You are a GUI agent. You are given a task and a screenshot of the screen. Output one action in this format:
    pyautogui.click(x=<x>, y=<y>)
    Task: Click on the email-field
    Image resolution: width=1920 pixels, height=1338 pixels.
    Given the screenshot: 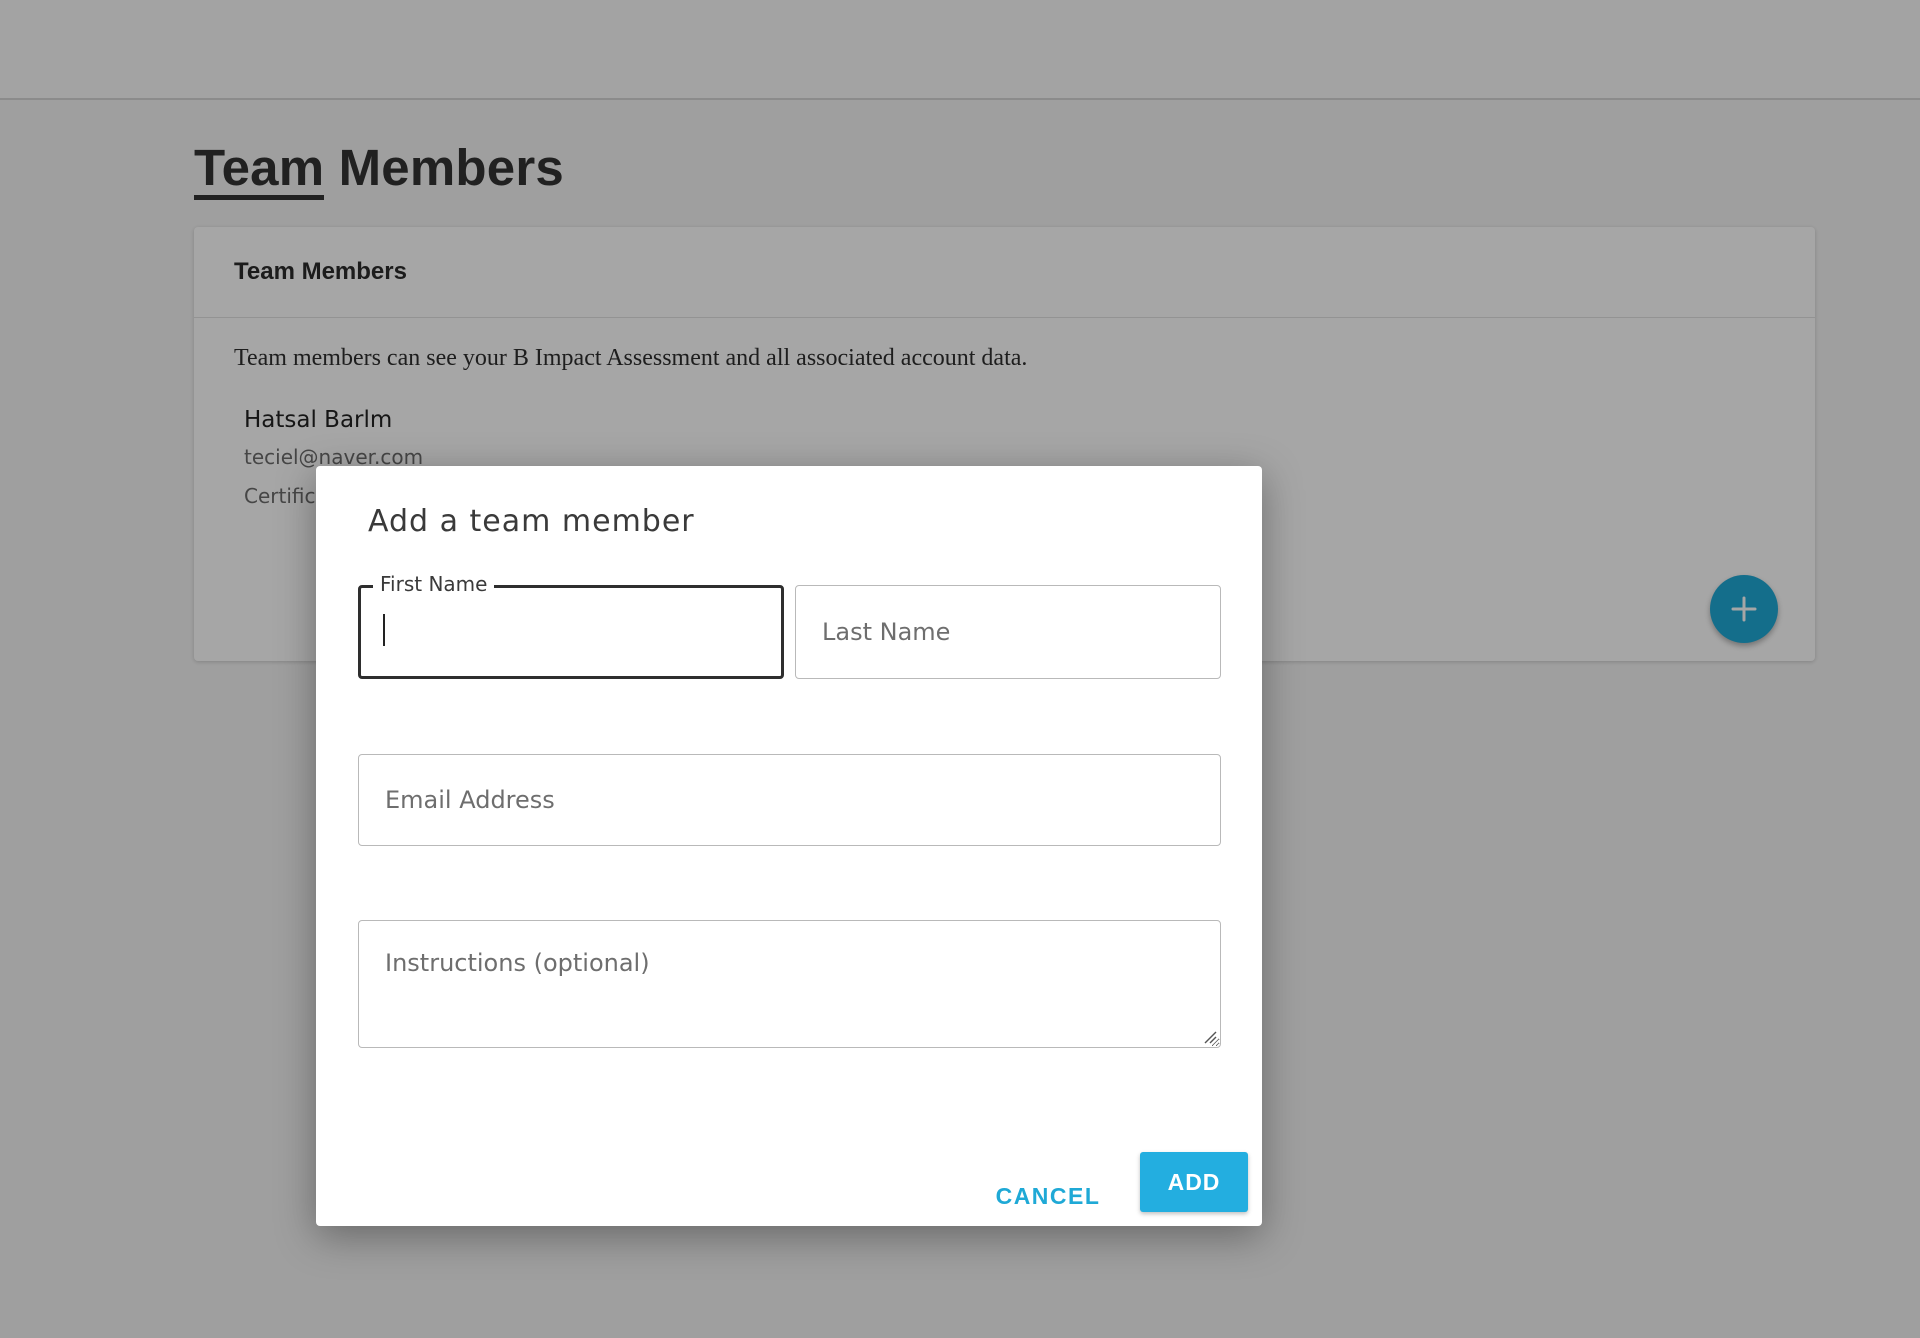 What is the action you would take?
    pyautogui.click(x=789, y=800)
    